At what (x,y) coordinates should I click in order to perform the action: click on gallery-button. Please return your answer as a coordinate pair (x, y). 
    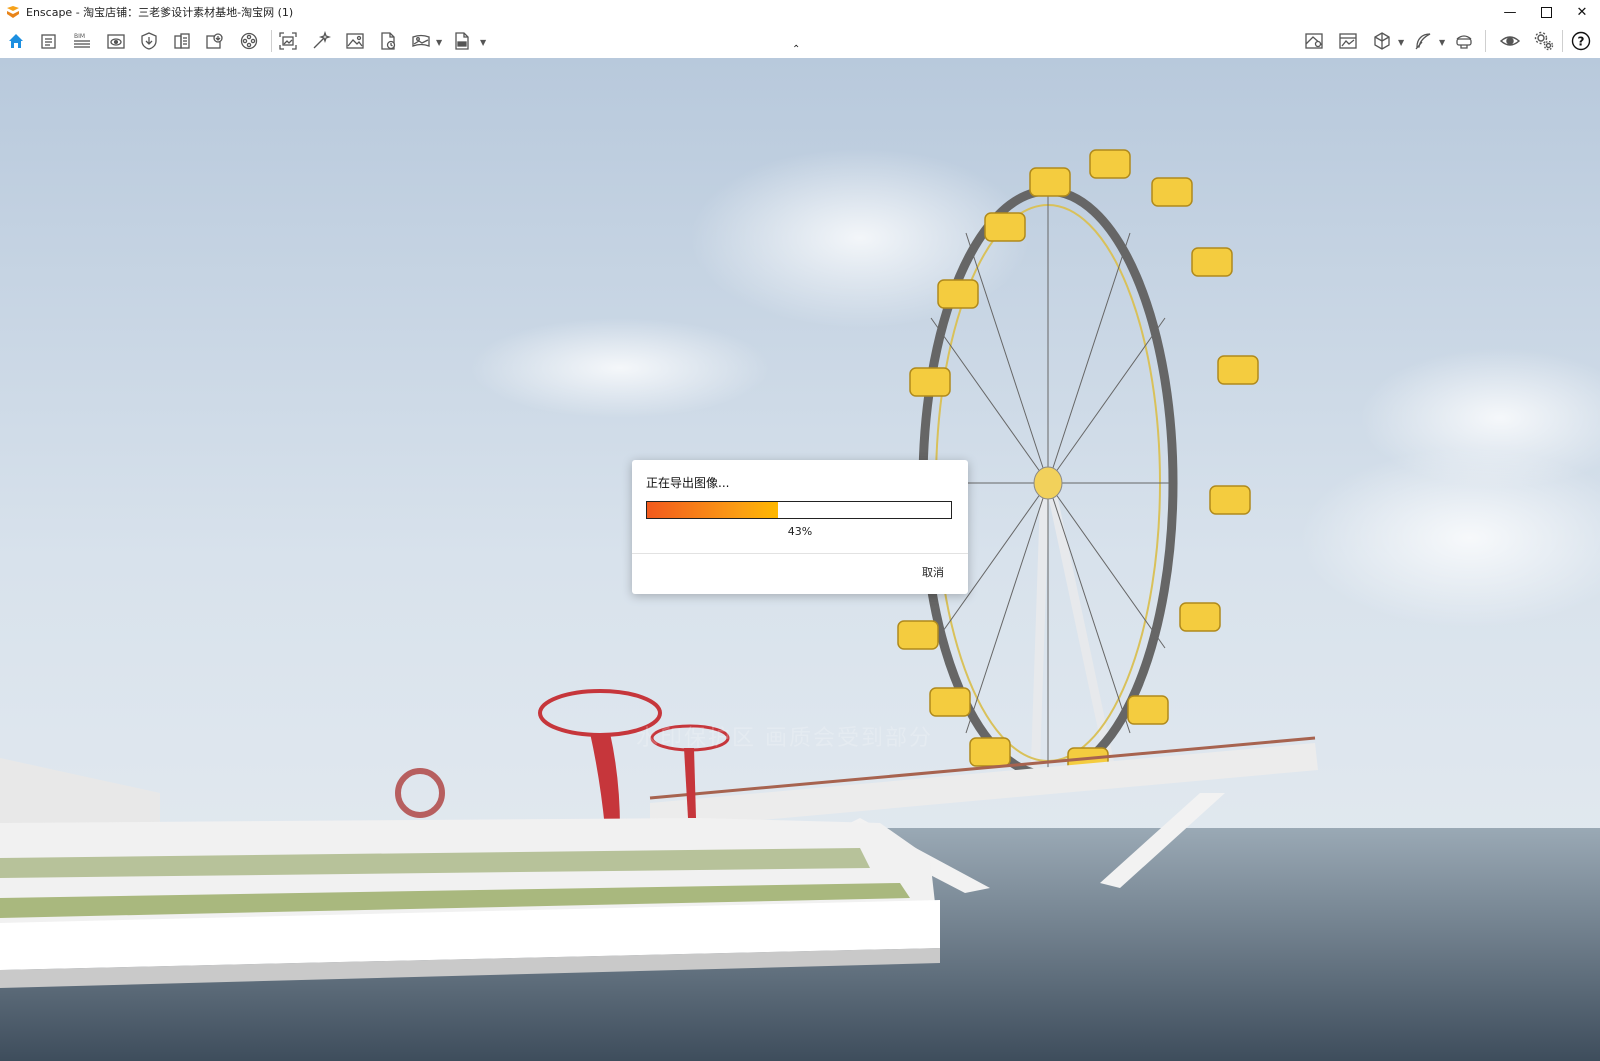
    Looking at the image, I should click on (1348, 41).